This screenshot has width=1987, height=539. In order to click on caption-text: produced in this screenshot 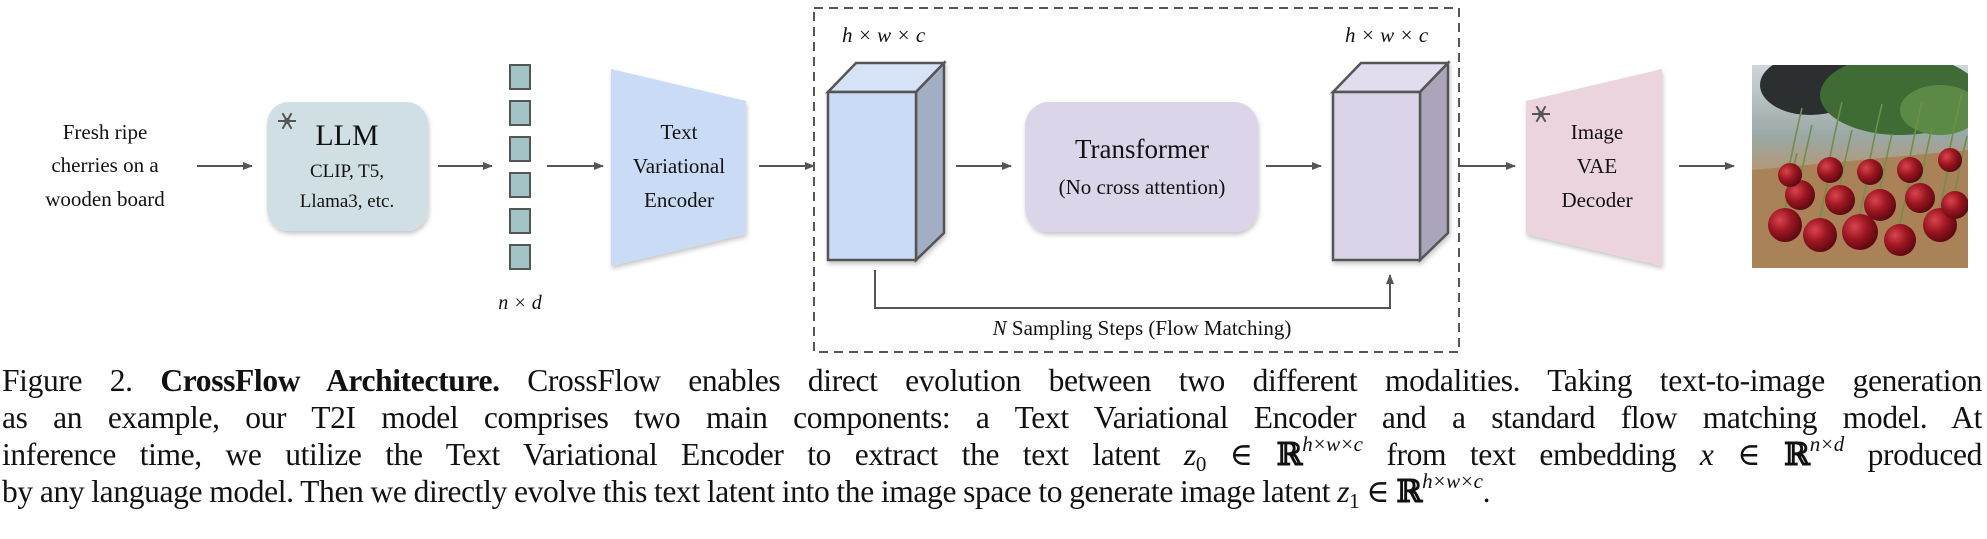, I will do `click(1913, 454)`.